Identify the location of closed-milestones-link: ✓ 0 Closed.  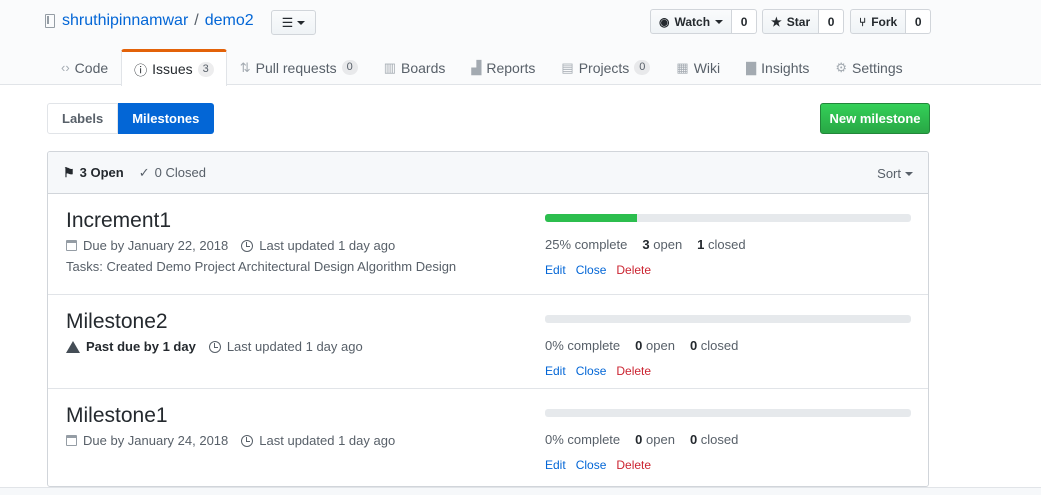
(172, 173).